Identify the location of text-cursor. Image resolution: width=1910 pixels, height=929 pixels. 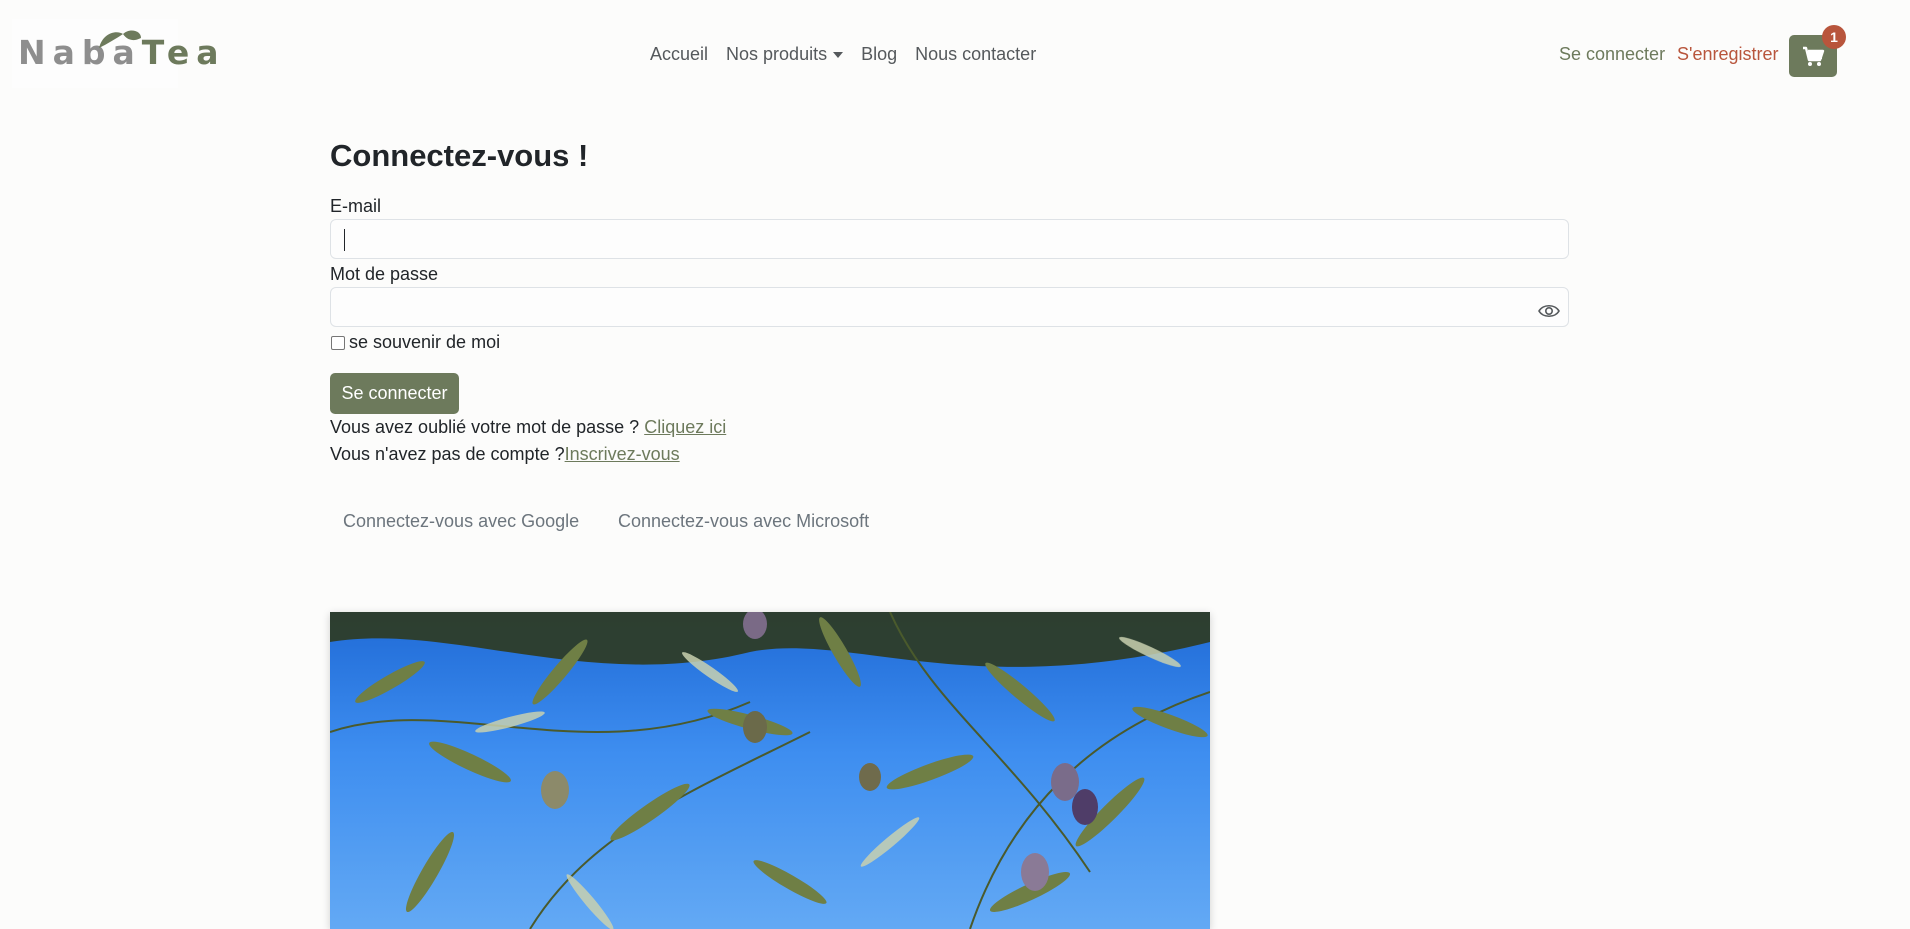
(344, 240).